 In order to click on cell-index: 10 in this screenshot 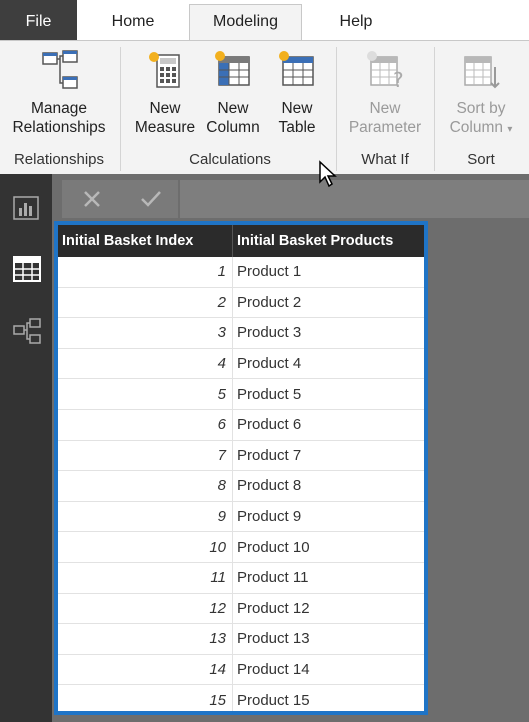, I will do `click(145, 547)`.